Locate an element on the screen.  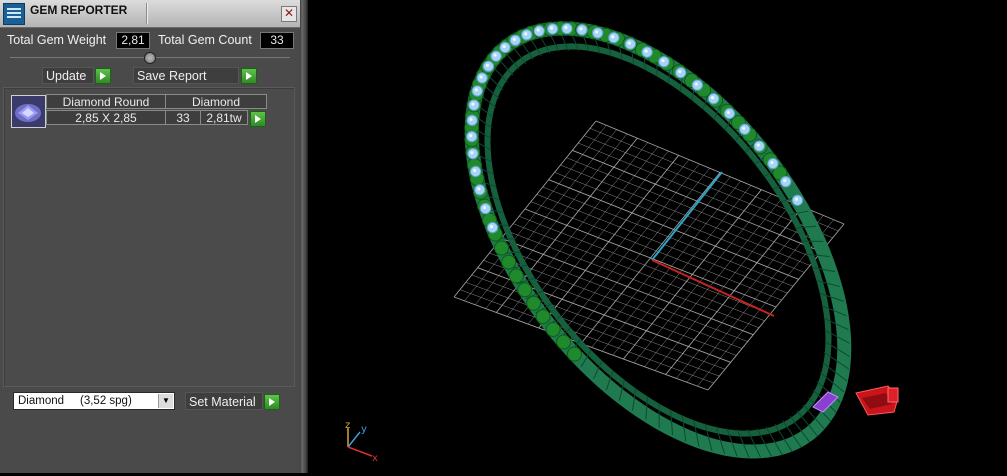
close-icon: ✕ is located at coordinates (289, 14).